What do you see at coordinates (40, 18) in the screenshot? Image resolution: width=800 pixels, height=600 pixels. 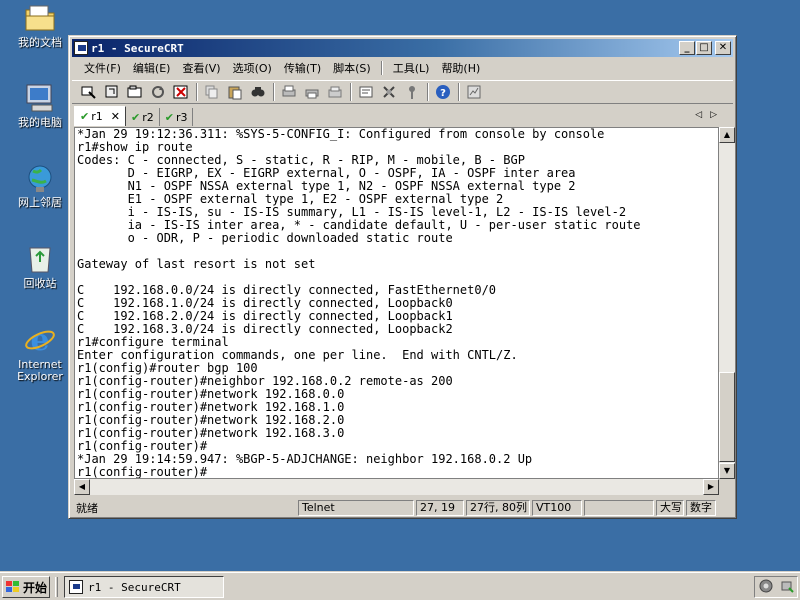 I see `folder-icon` at bounding box center [40, 18].